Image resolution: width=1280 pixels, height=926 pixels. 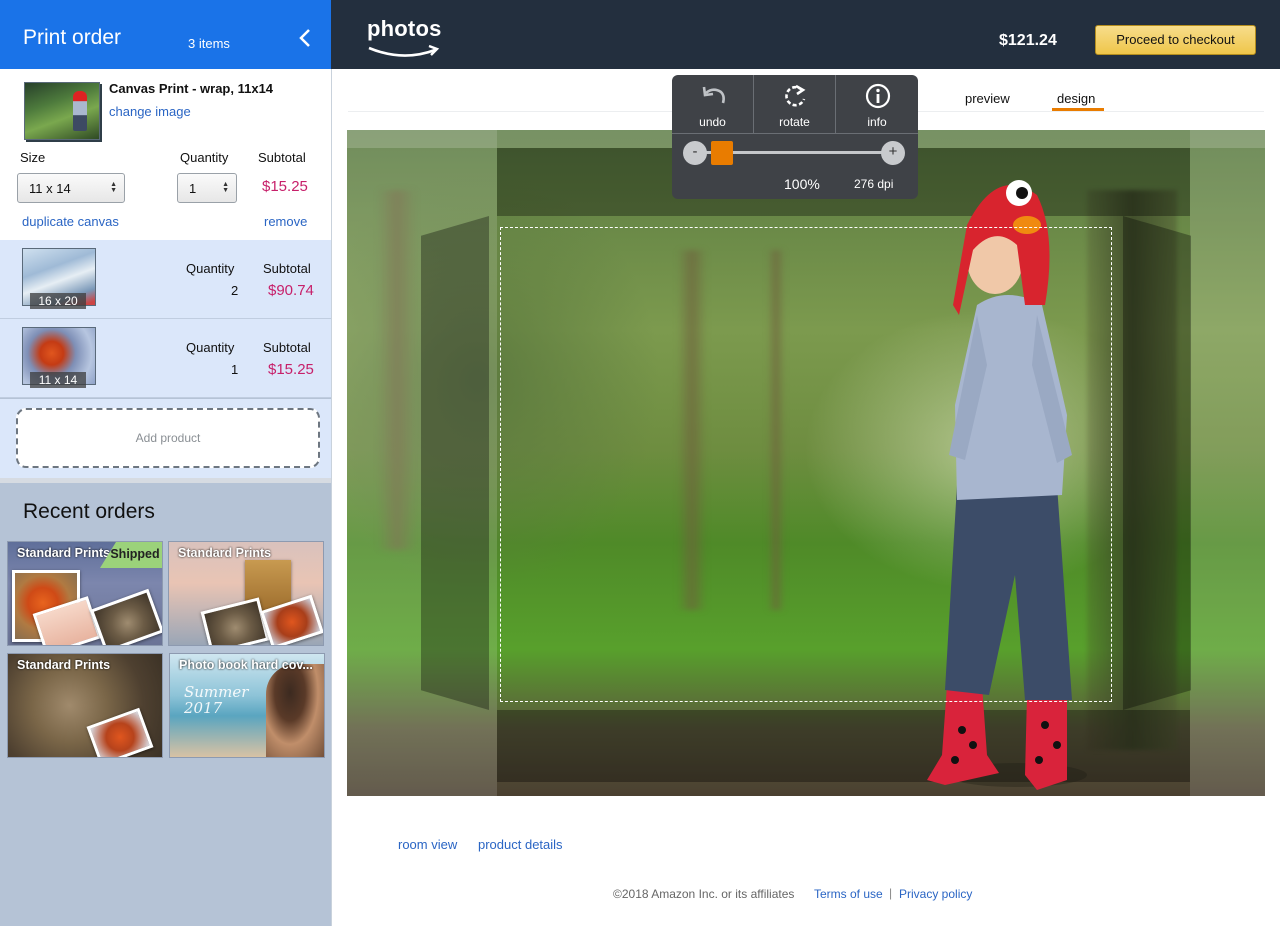 What do you see at coordinates (713, 95) in the screenshot?
I see `undo-icon` at bounding box center [713, 95].